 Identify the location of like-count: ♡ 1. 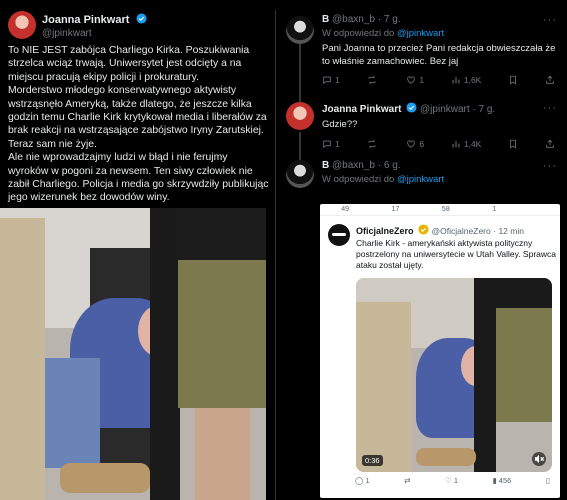
(452, 480).